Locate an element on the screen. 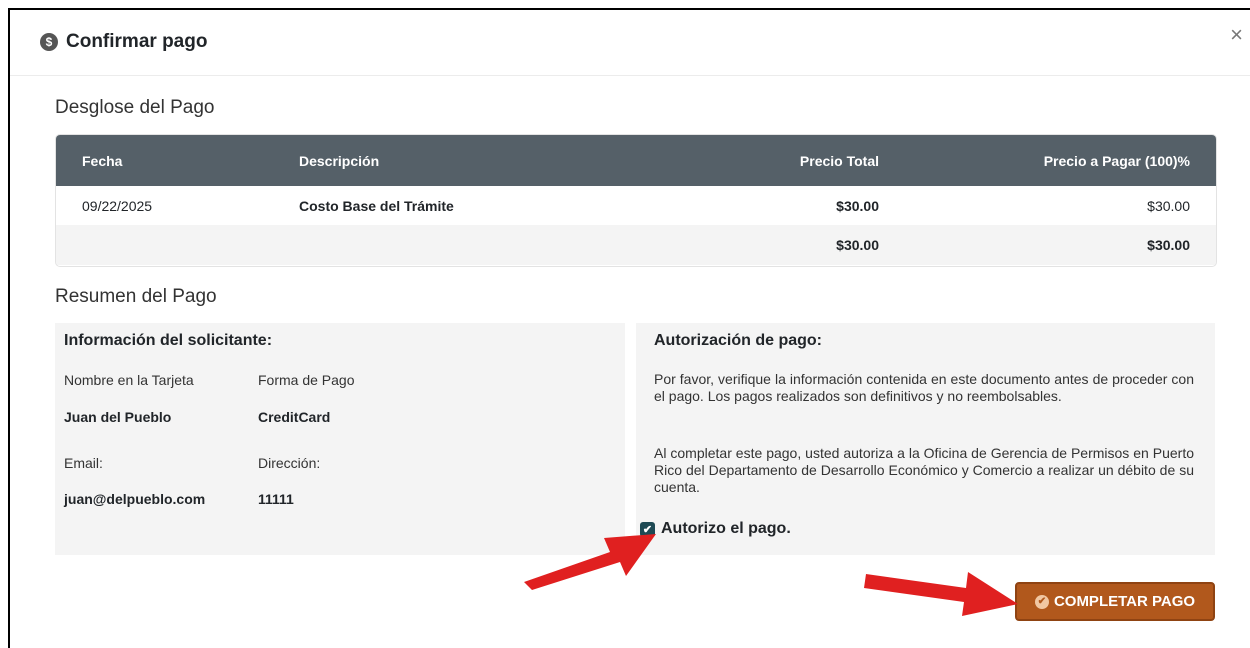  cell-precio-total: $30.00 is located at coordinates (857, 205).